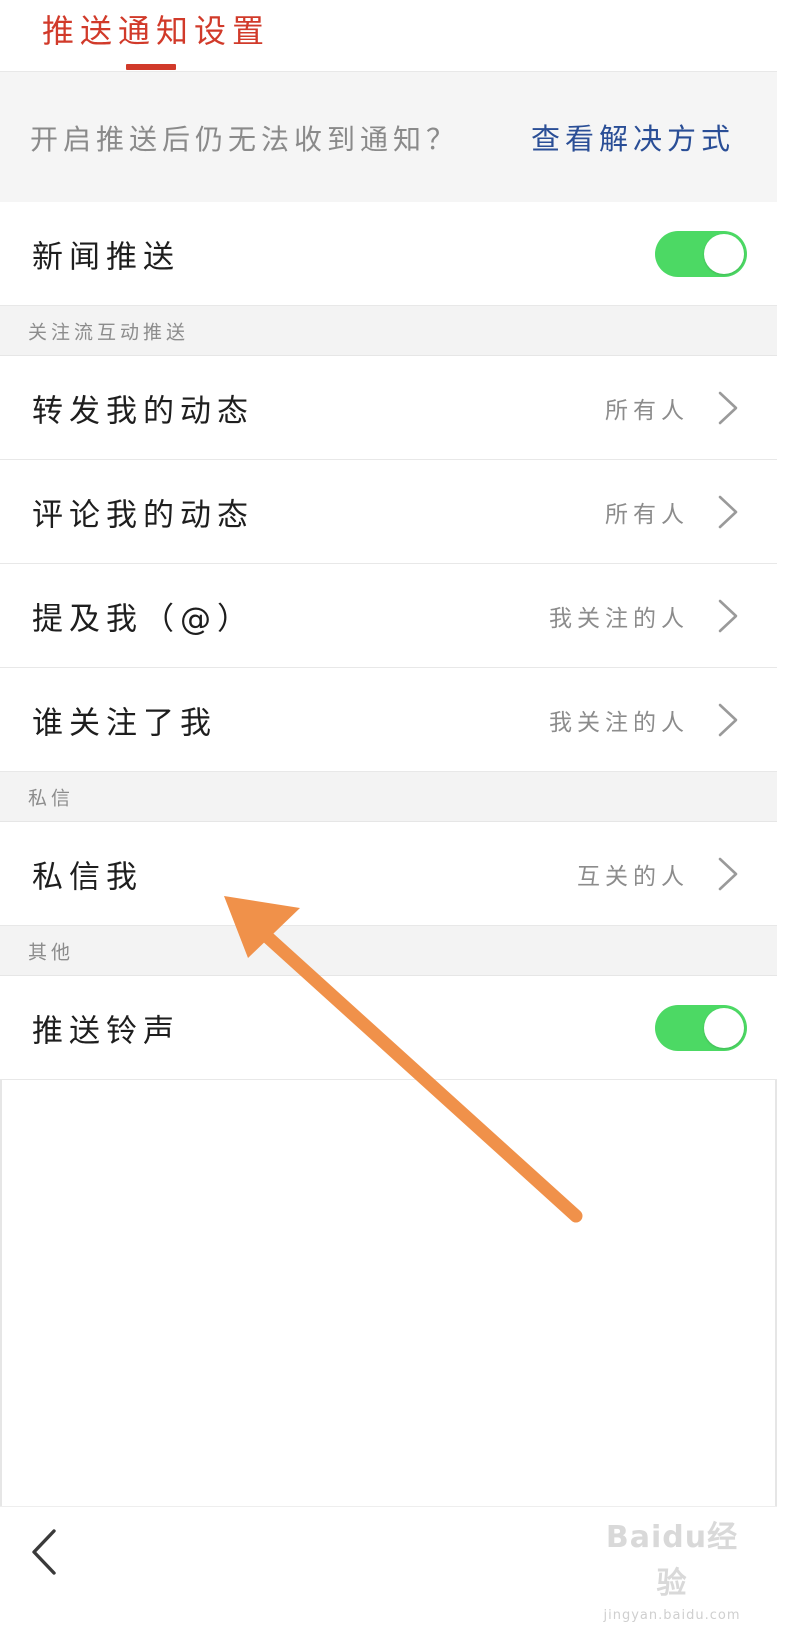 This screenshot has height=1625, width=791. I want to click on repost-label: 转发我的动态, so click(143, 411).